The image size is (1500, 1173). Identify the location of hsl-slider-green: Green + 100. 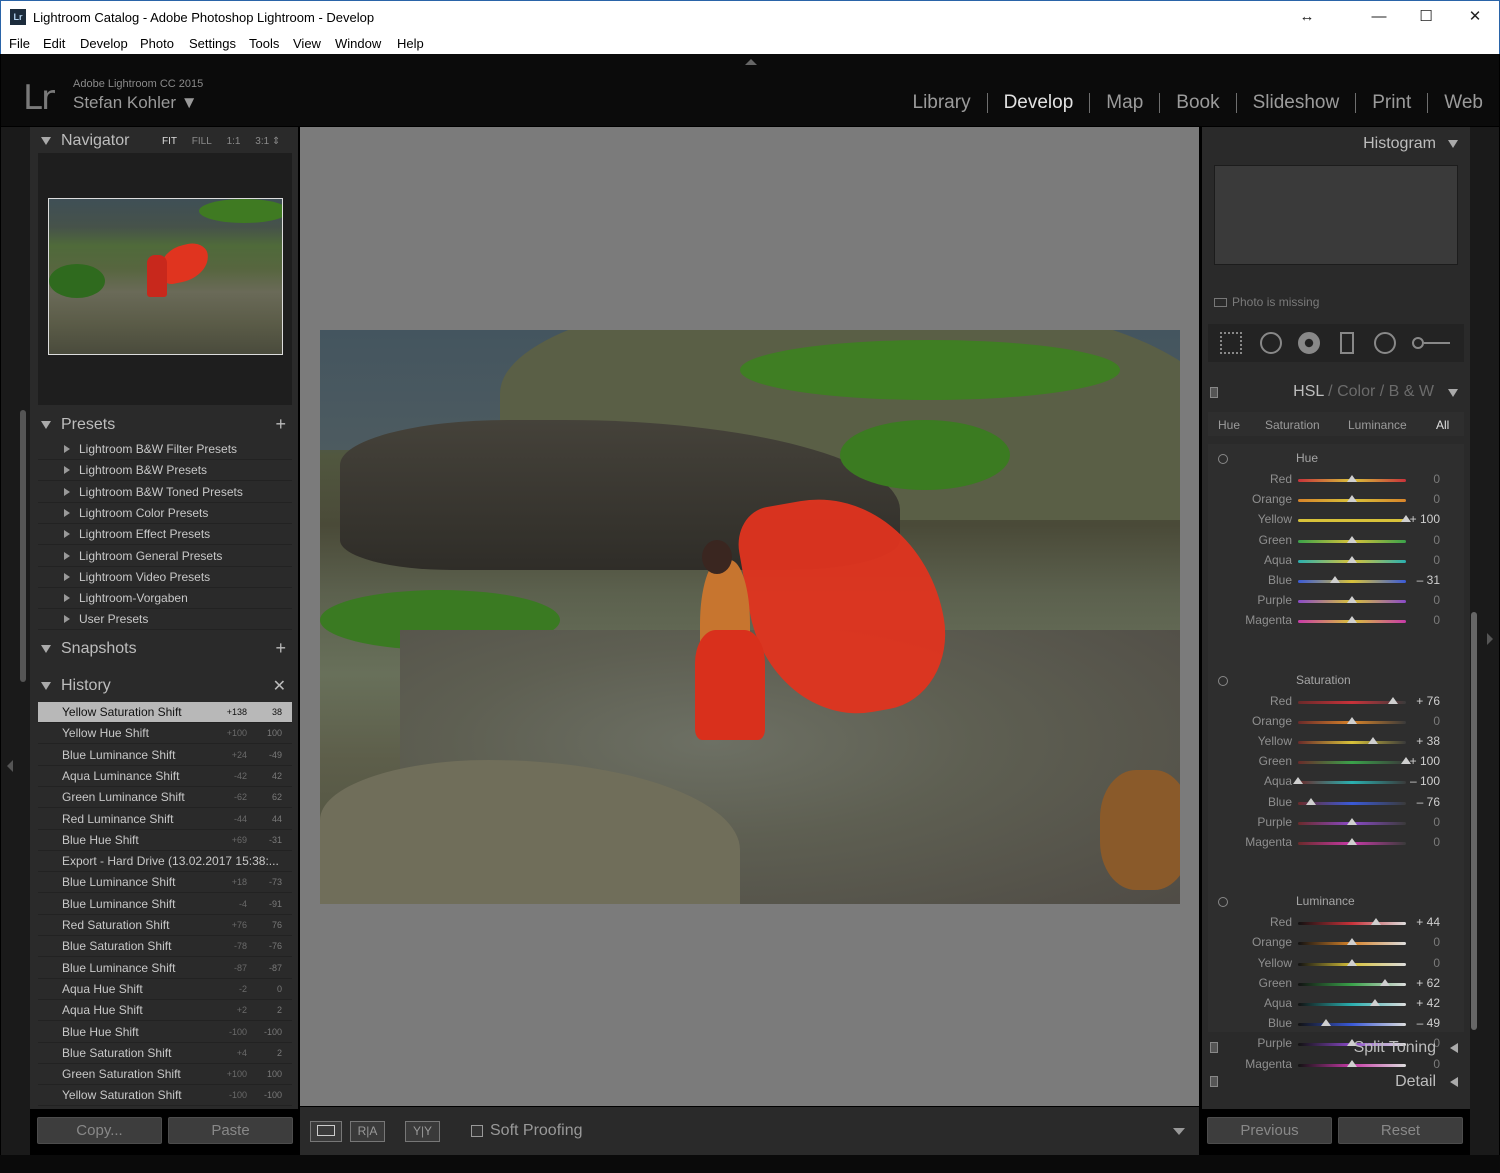
(1336, 762).